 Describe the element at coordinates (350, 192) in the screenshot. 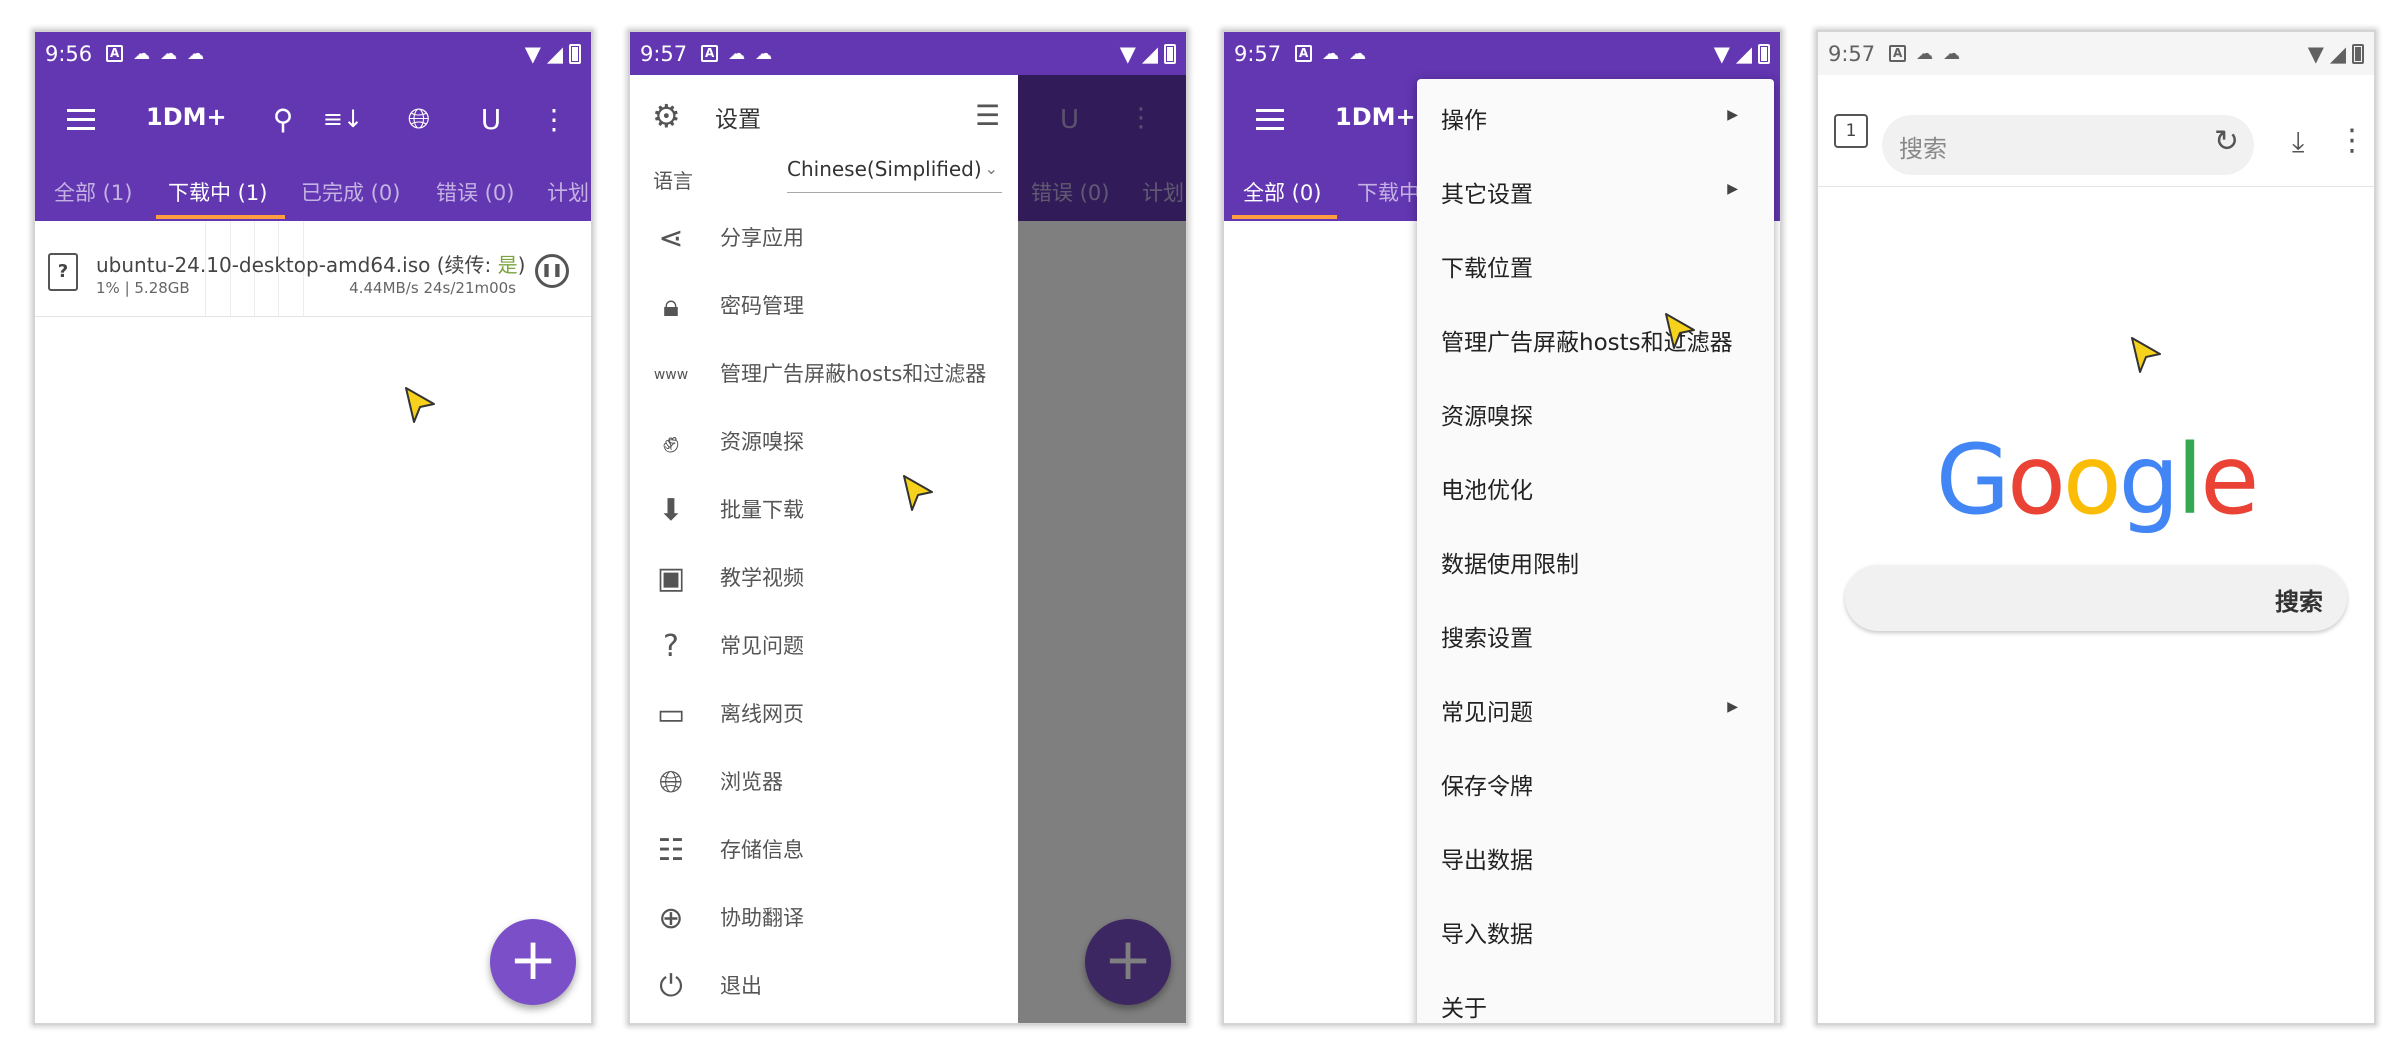

I see `tab-completed: 已完成 (0)` at that location.